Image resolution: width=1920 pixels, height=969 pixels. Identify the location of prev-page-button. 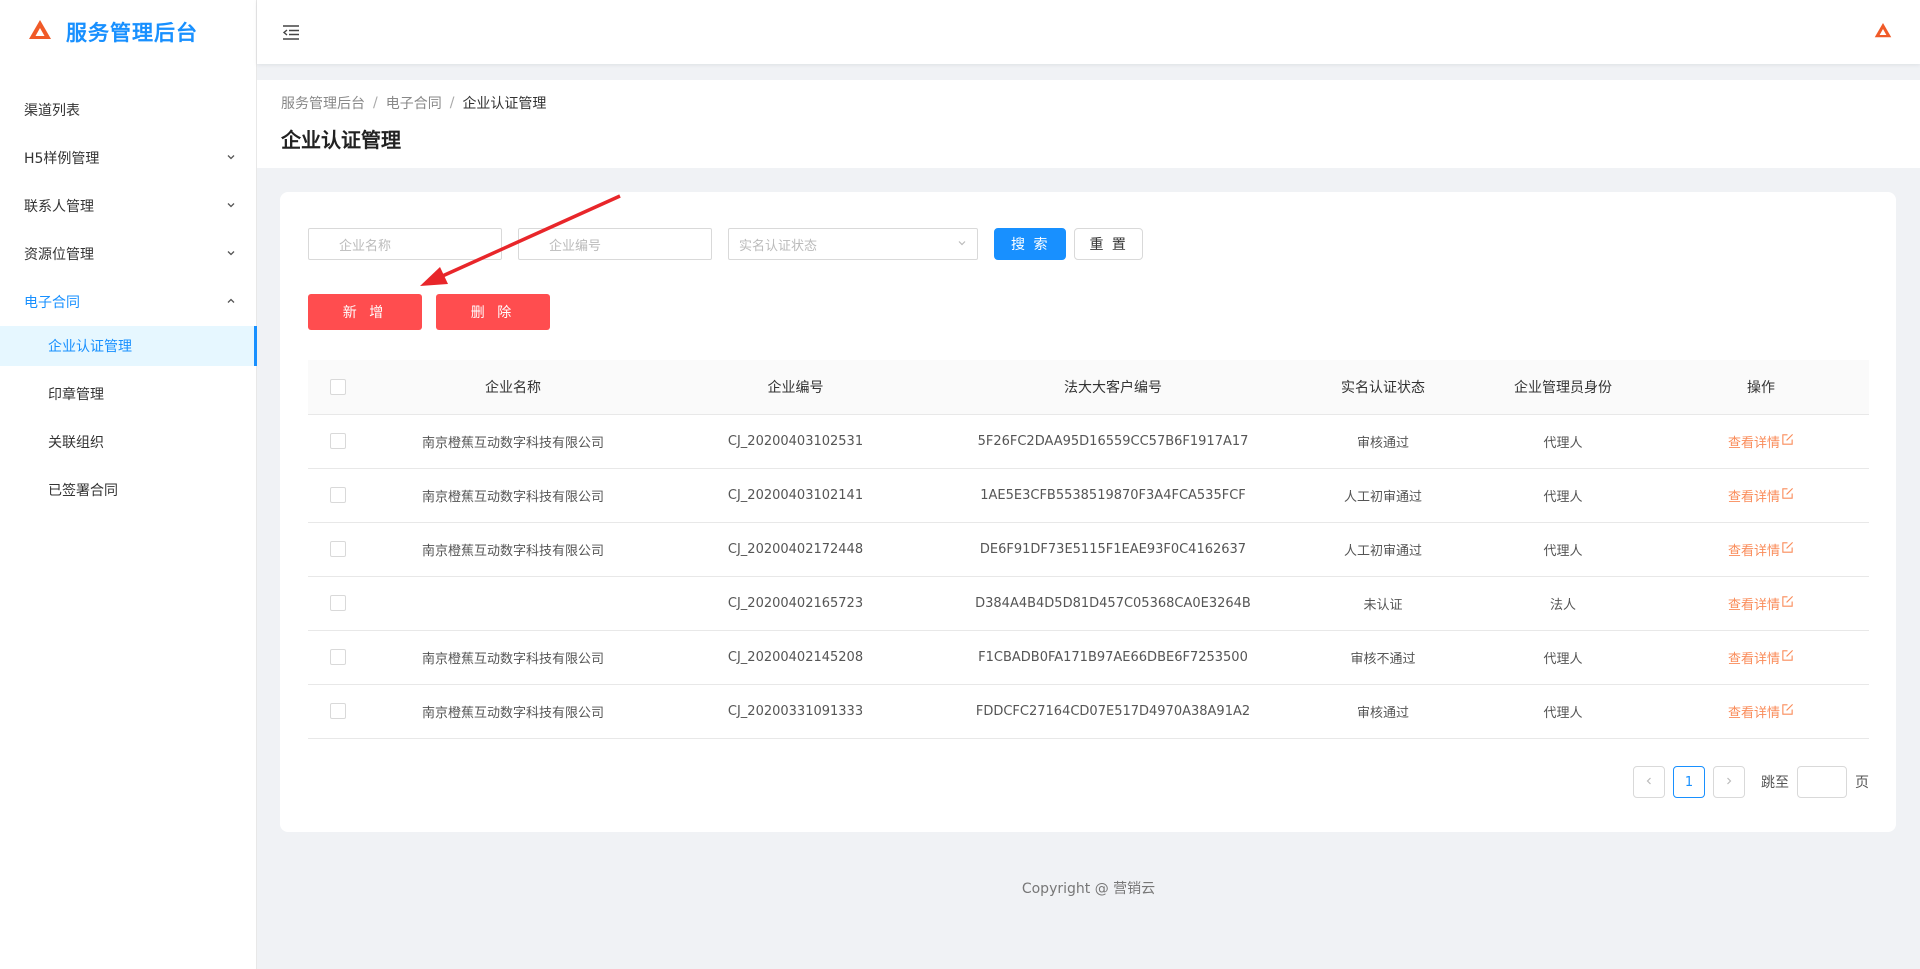
(1649, 782).